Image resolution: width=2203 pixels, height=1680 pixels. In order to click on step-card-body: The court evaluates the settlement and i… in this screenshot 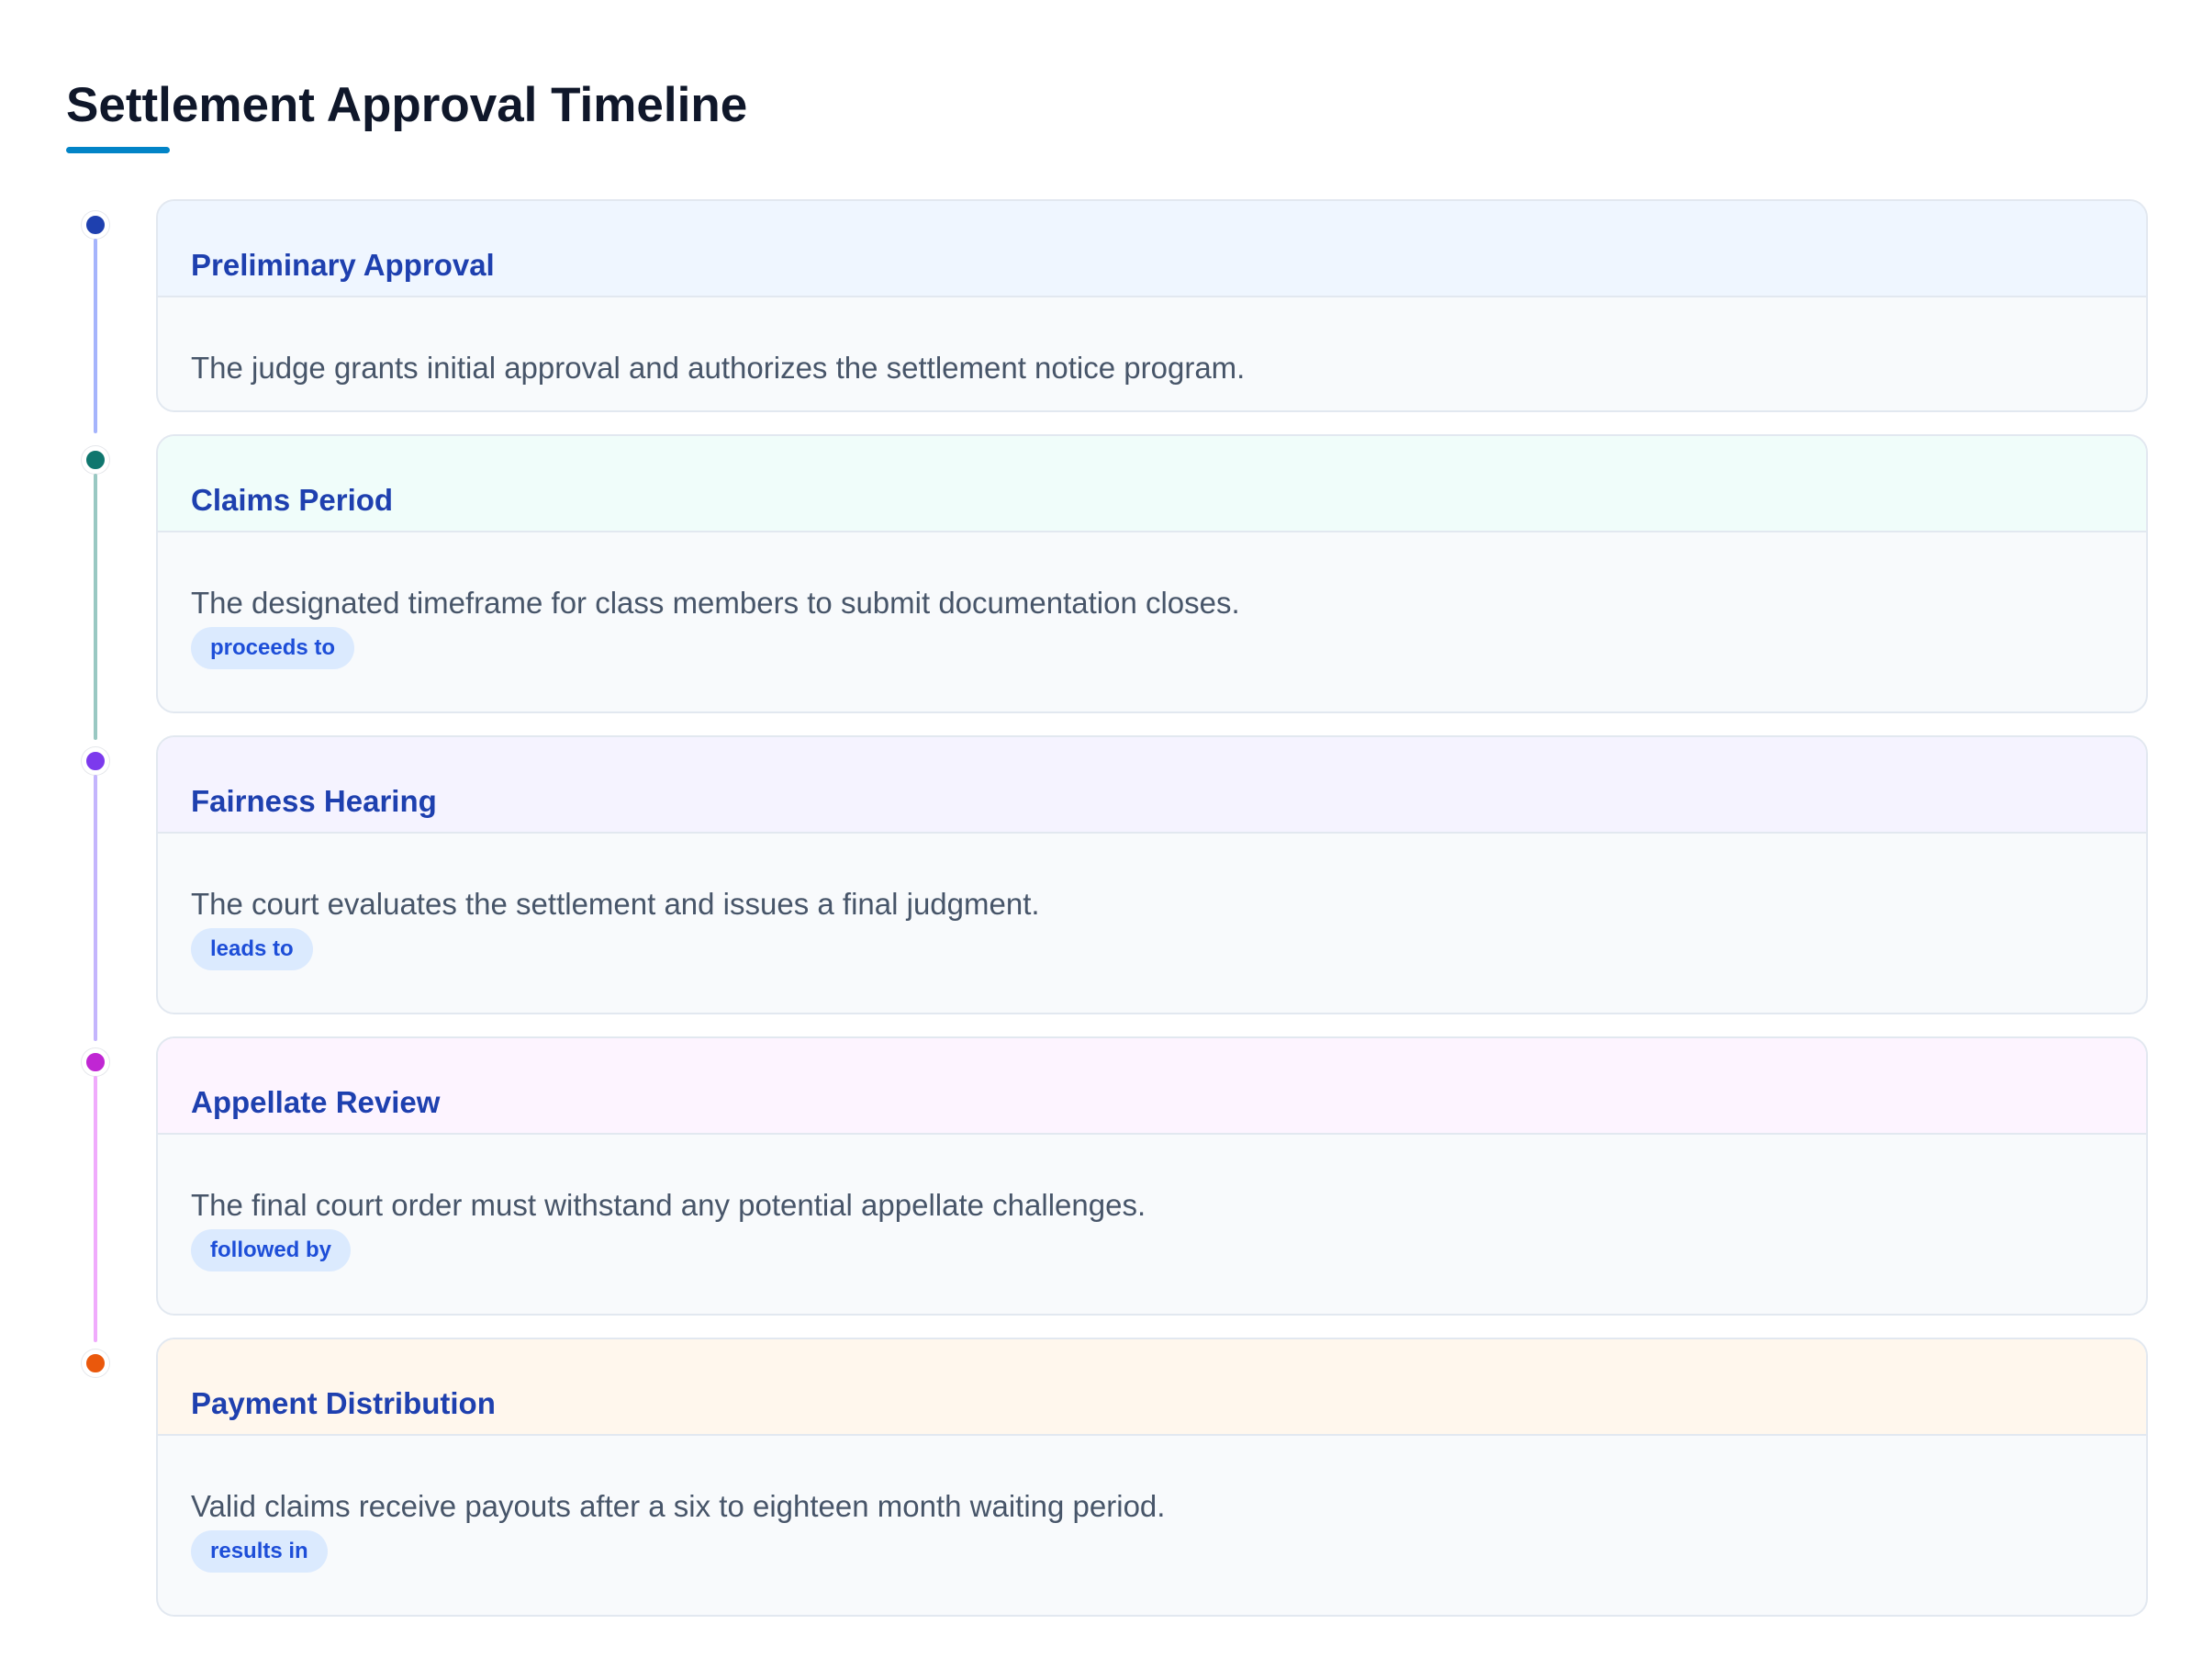, I will do `click(1152, 902)`.